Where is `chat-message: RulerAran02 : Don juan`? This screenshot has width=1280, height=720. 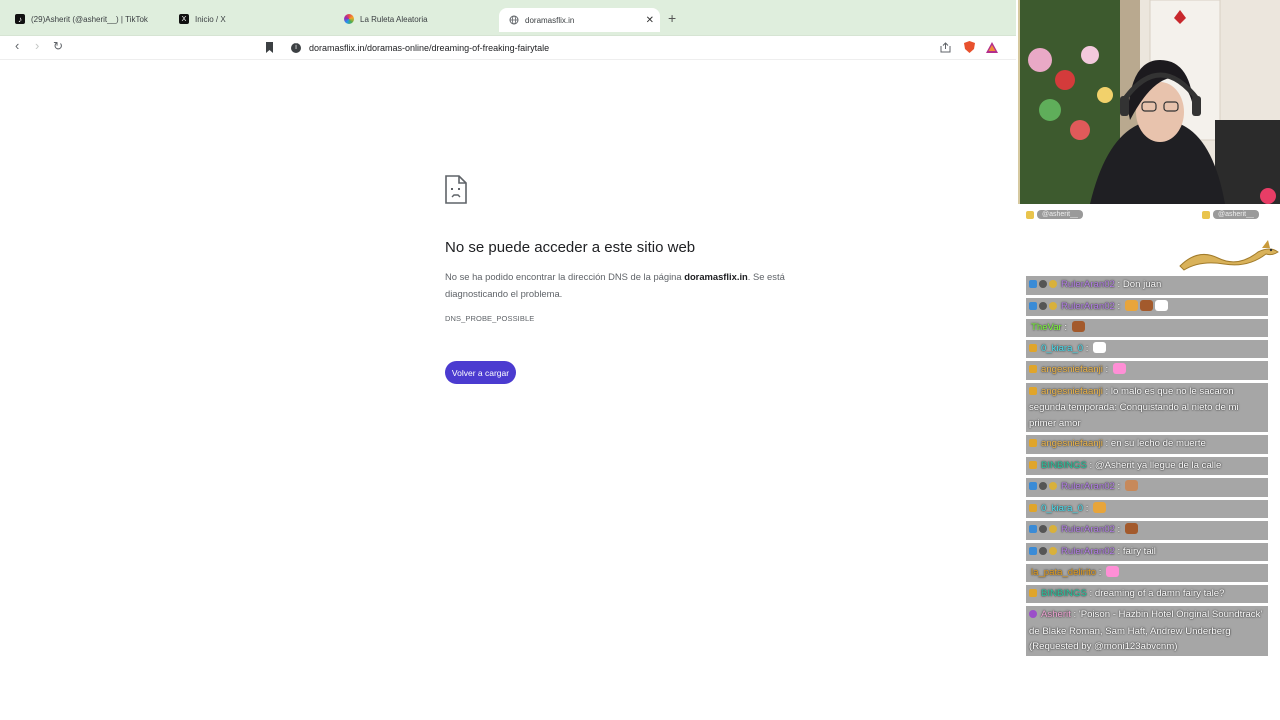
chat-message: RulerAran02 : Don juan is located at coordinates (1147, 285).